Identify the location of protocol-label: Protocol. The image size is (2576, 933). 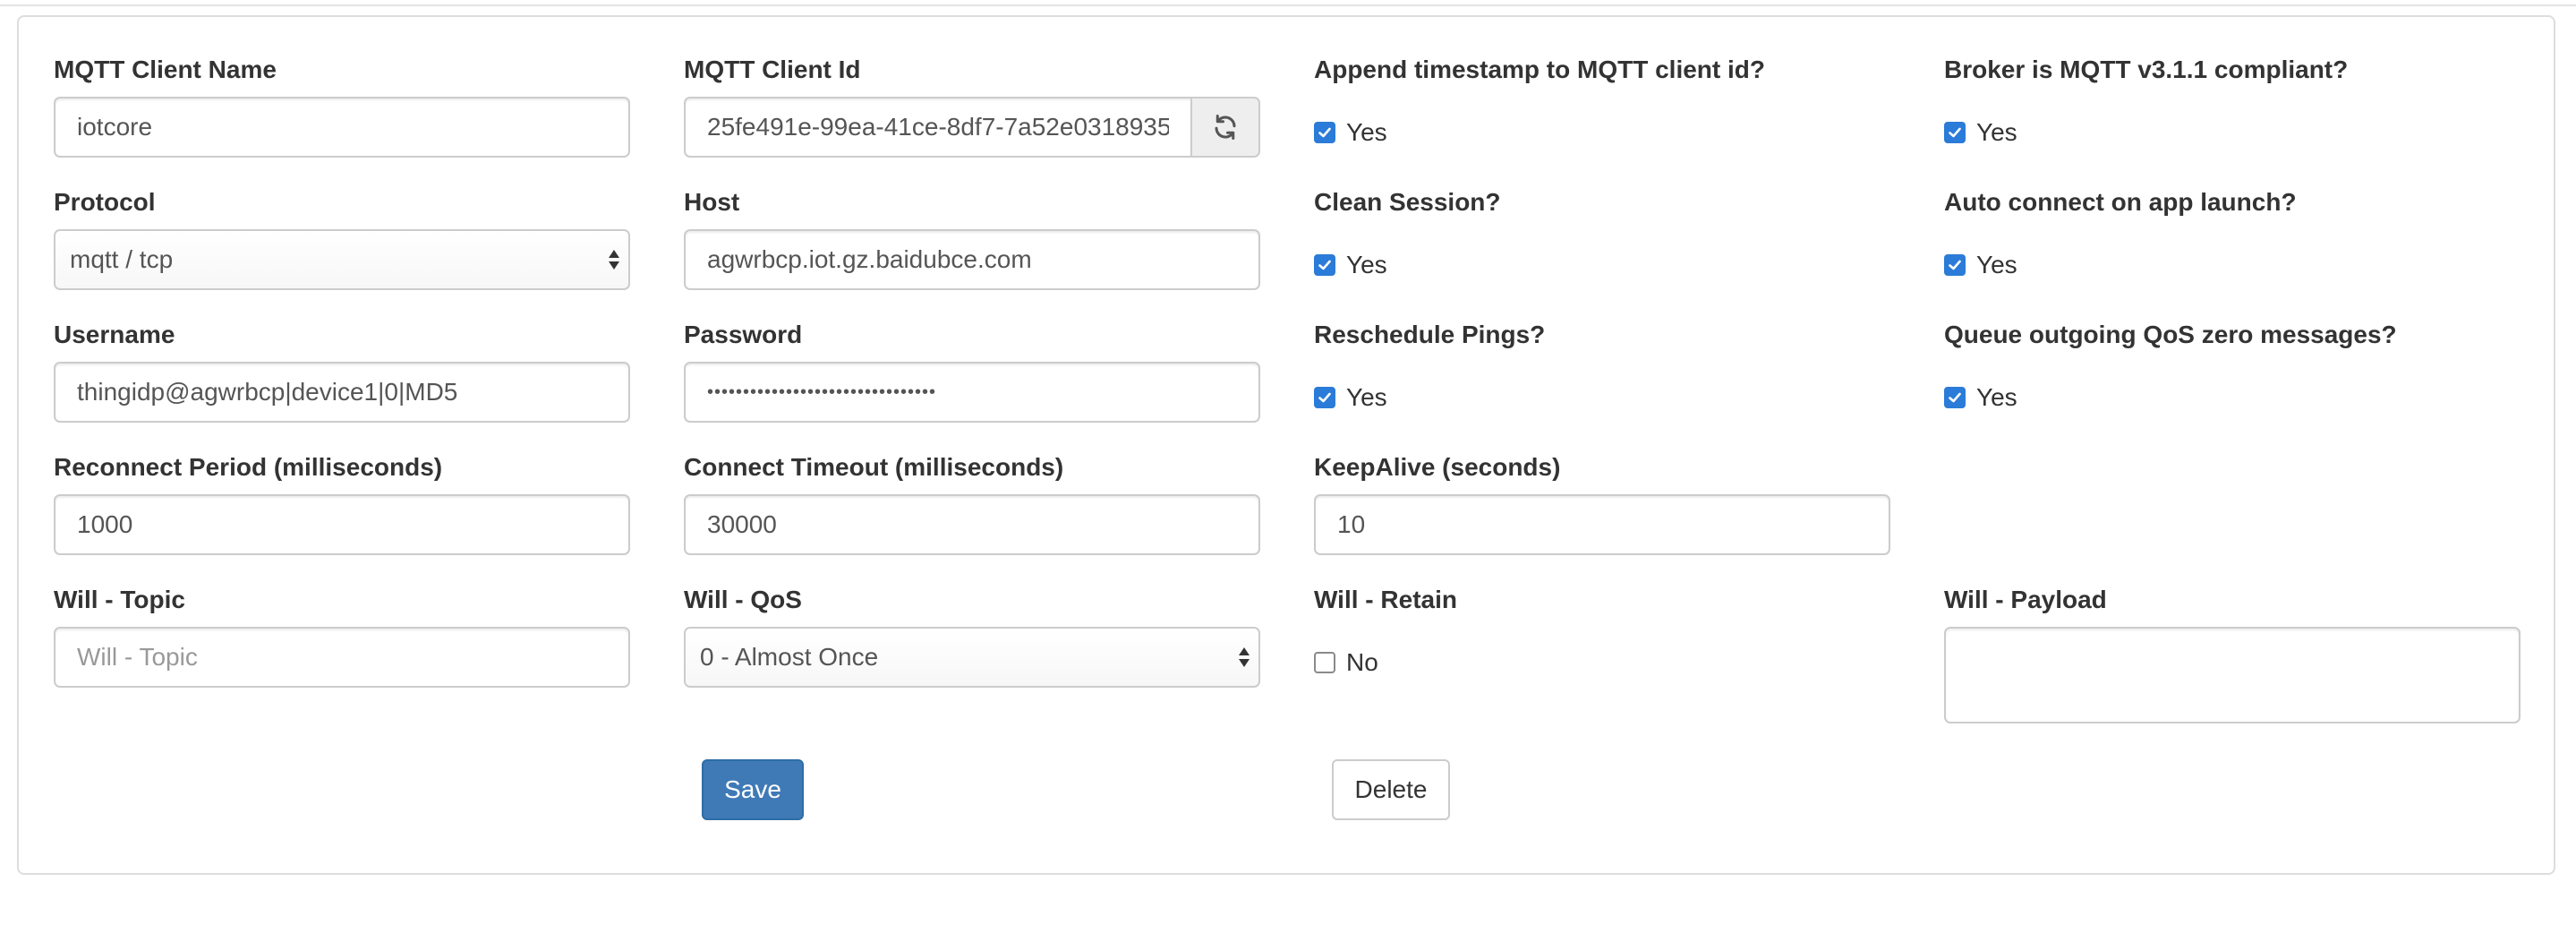
(105, 202).